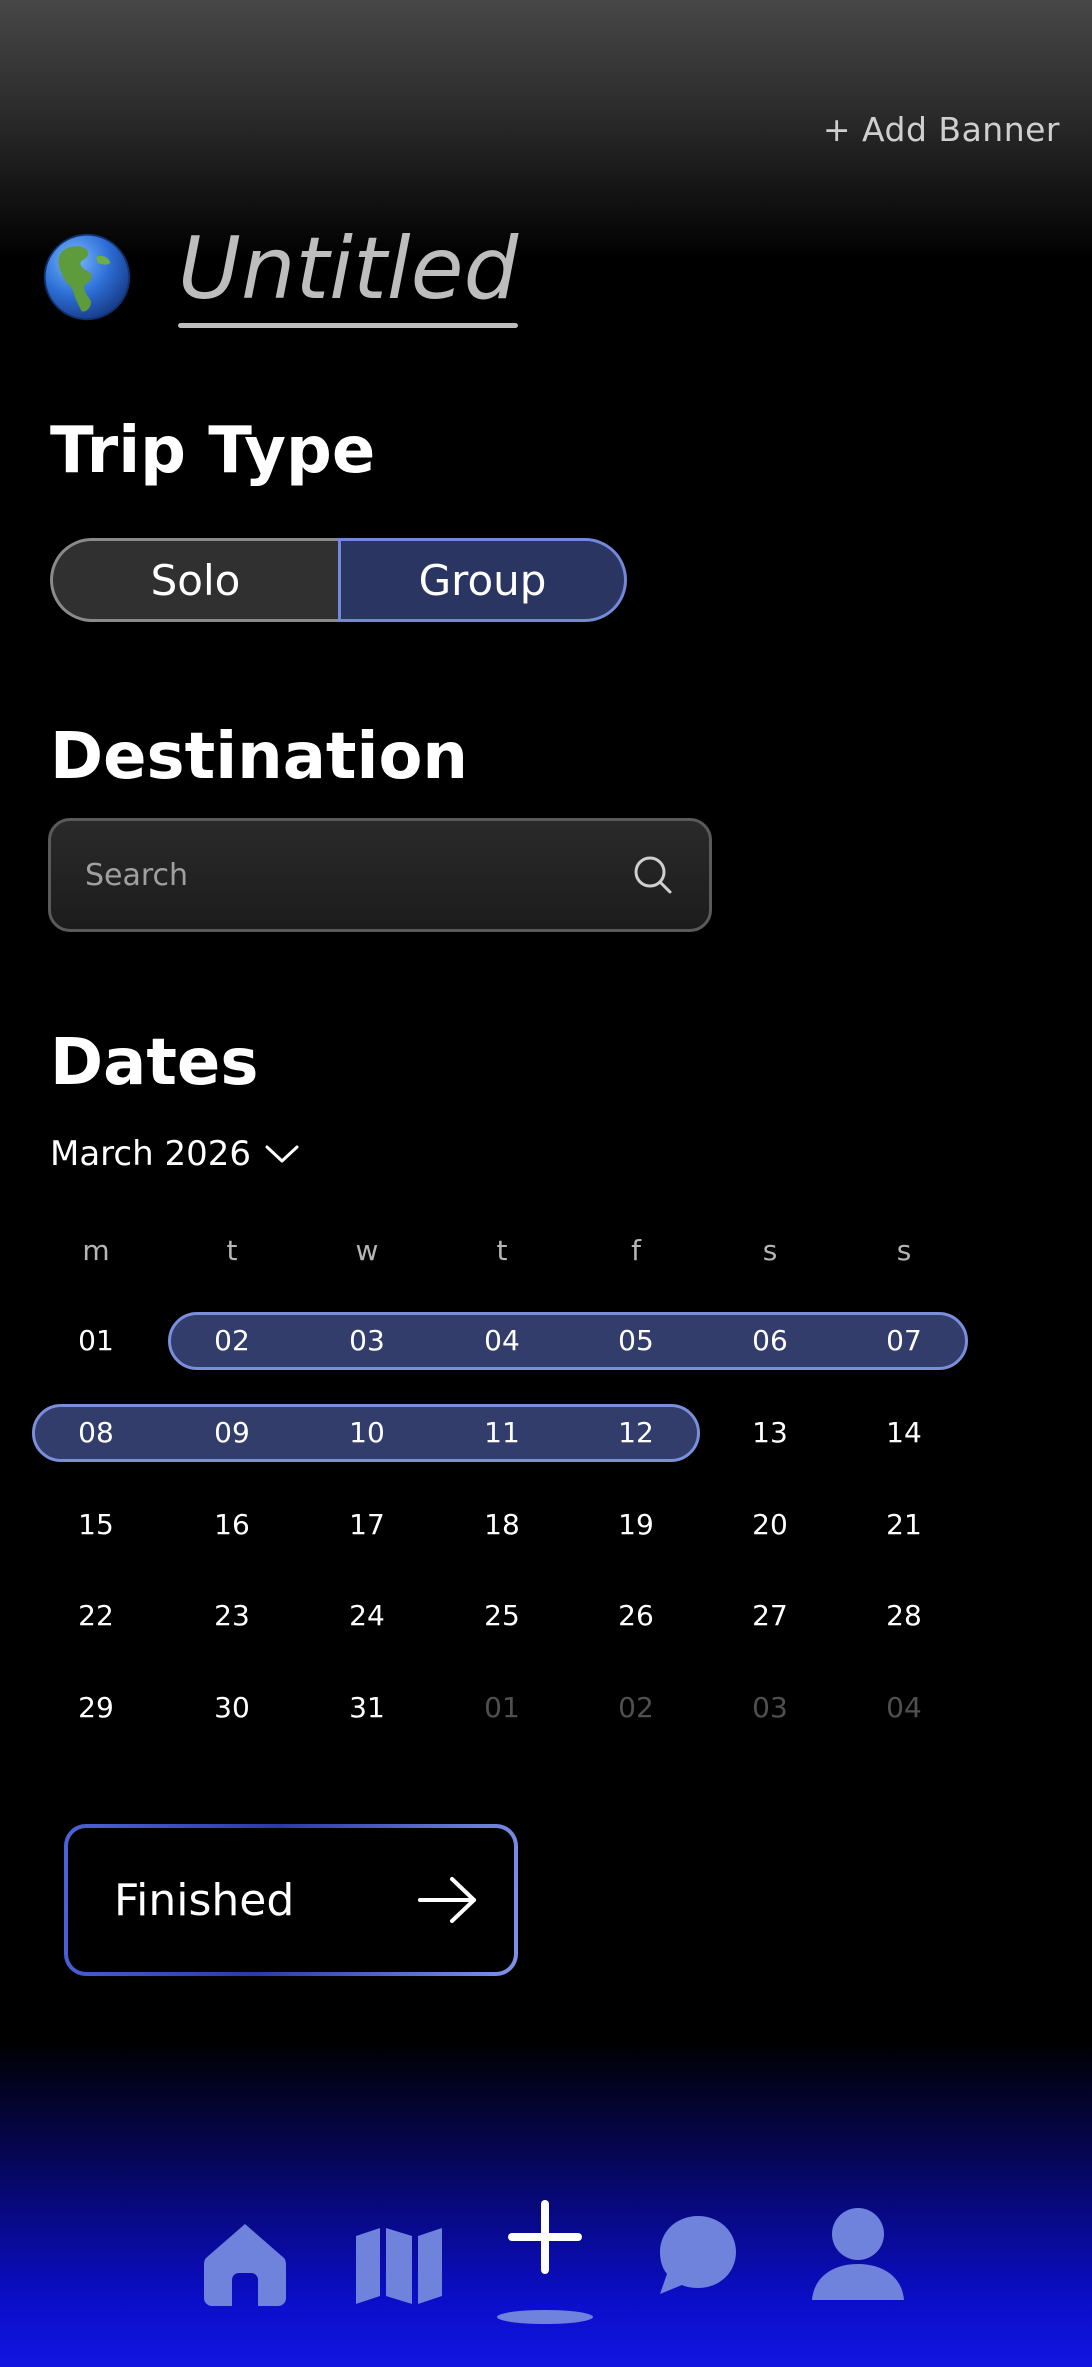  Describe the element at coordinates (96, 1525) in the screenshot. I see `calendar-day: 15` at that location.